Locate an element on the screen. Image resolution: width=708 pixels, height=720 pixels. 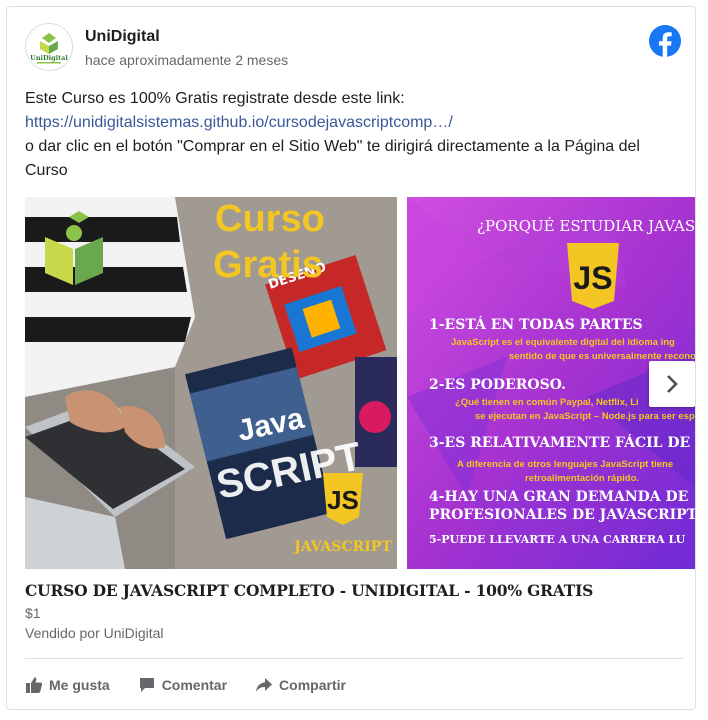
page-name: UniDigital is located at coordinates (122, 37).